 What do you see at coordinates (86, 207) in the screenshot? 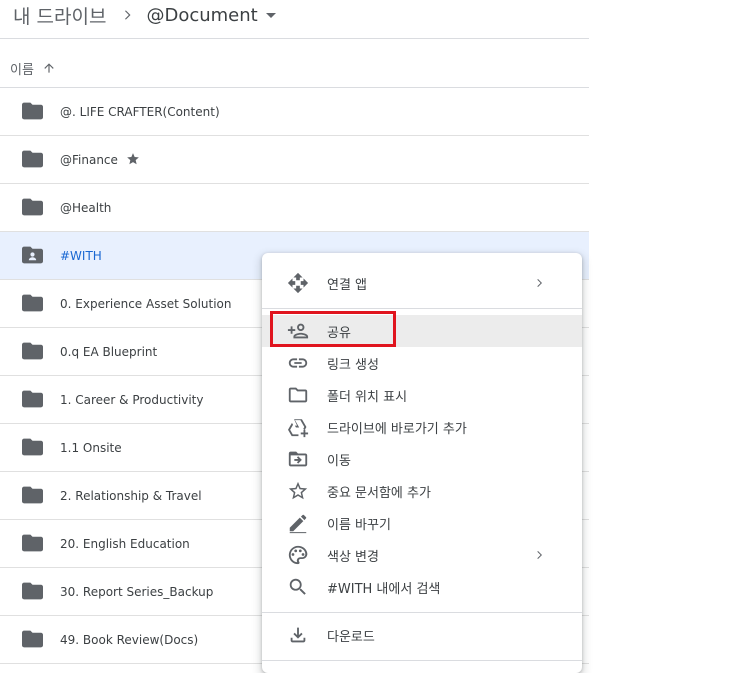
I see `file-name: @Health` at bounding box center [86, 207].